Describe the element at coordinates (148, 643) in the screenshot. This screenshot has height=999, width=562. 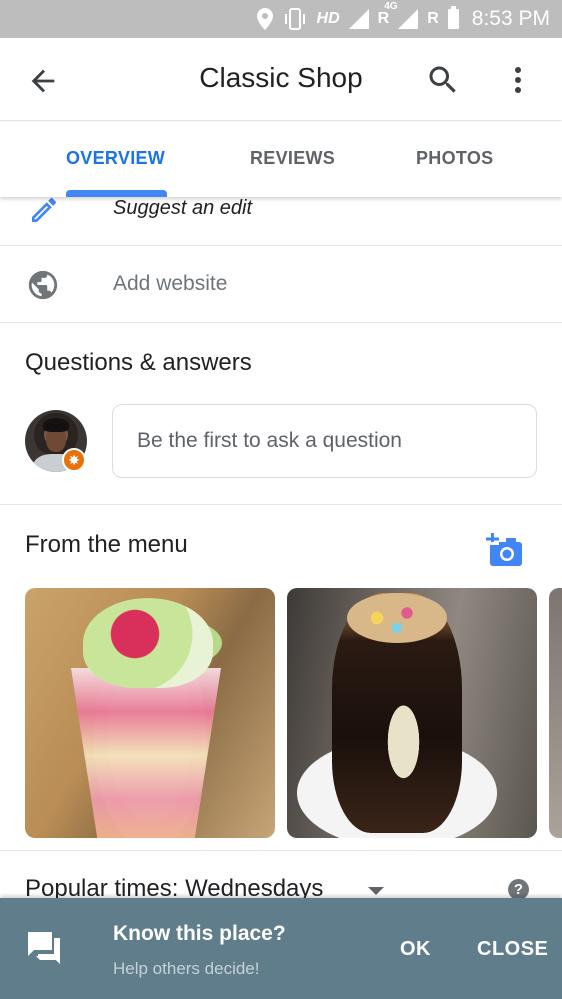
I see `photo-topping-shape` at that location.